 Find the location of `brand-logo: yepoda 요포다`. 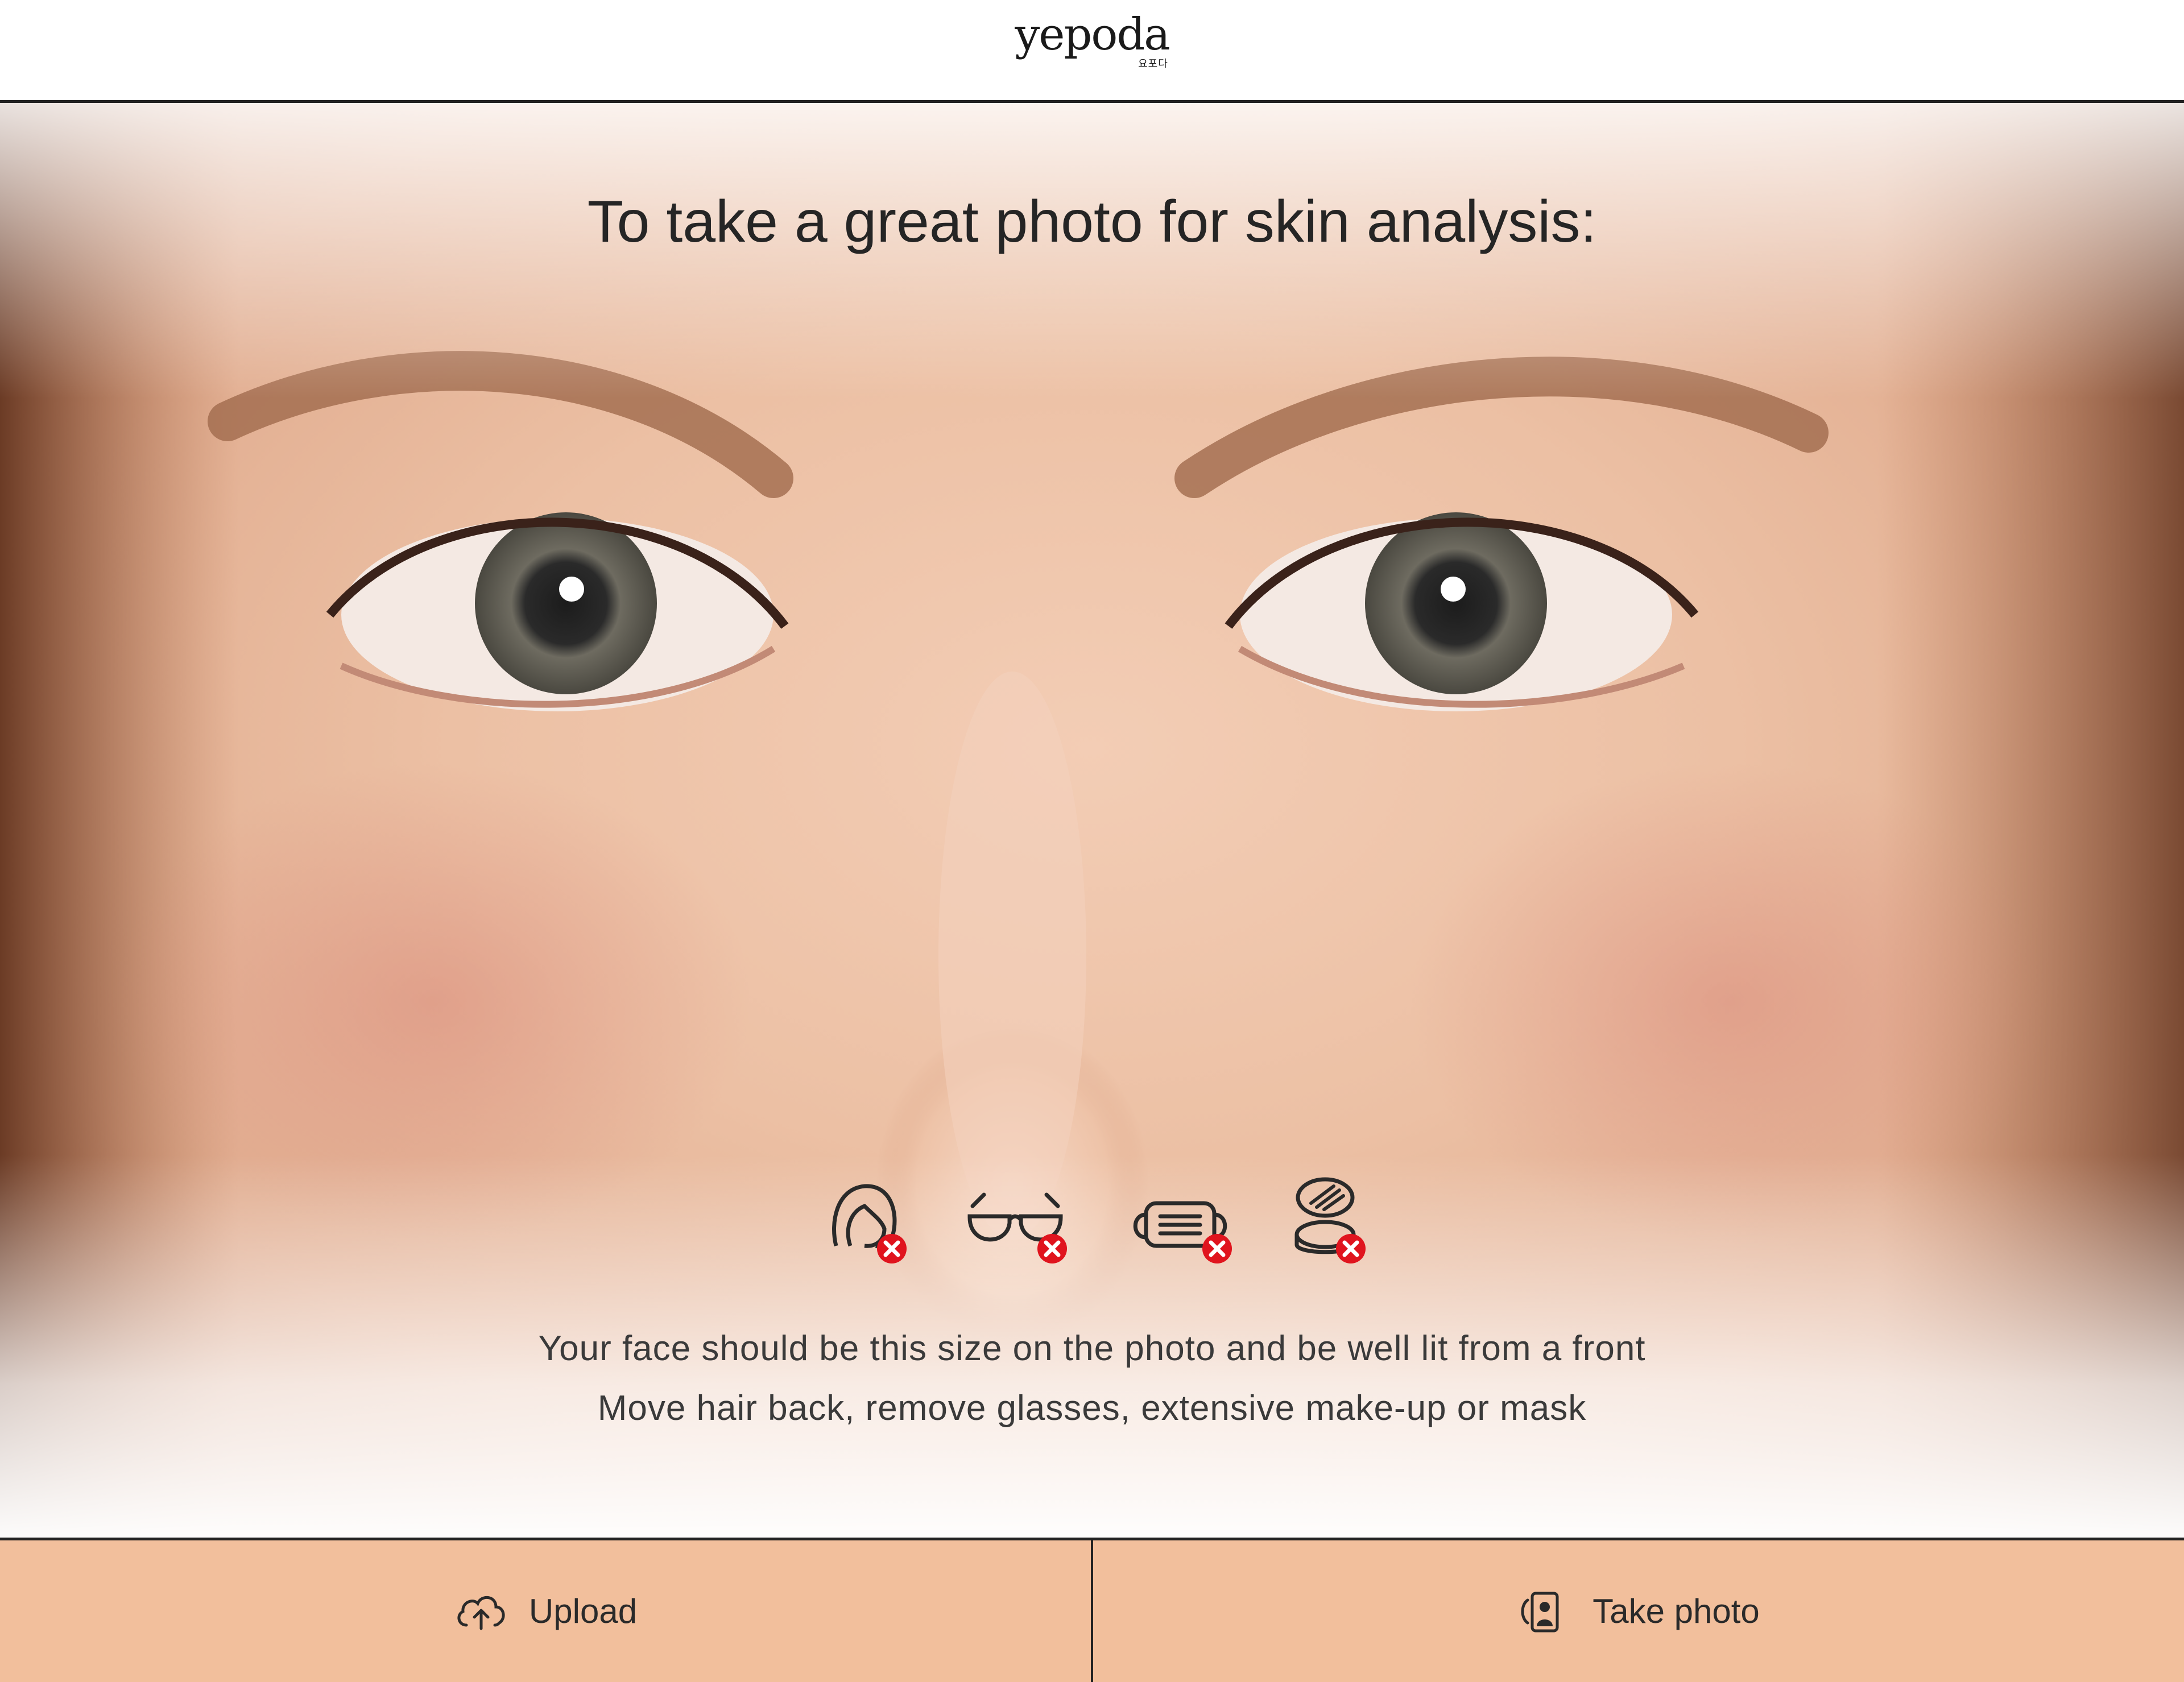

brand-logo: yepoda 요포다 is located at coordinates (1092, 39).